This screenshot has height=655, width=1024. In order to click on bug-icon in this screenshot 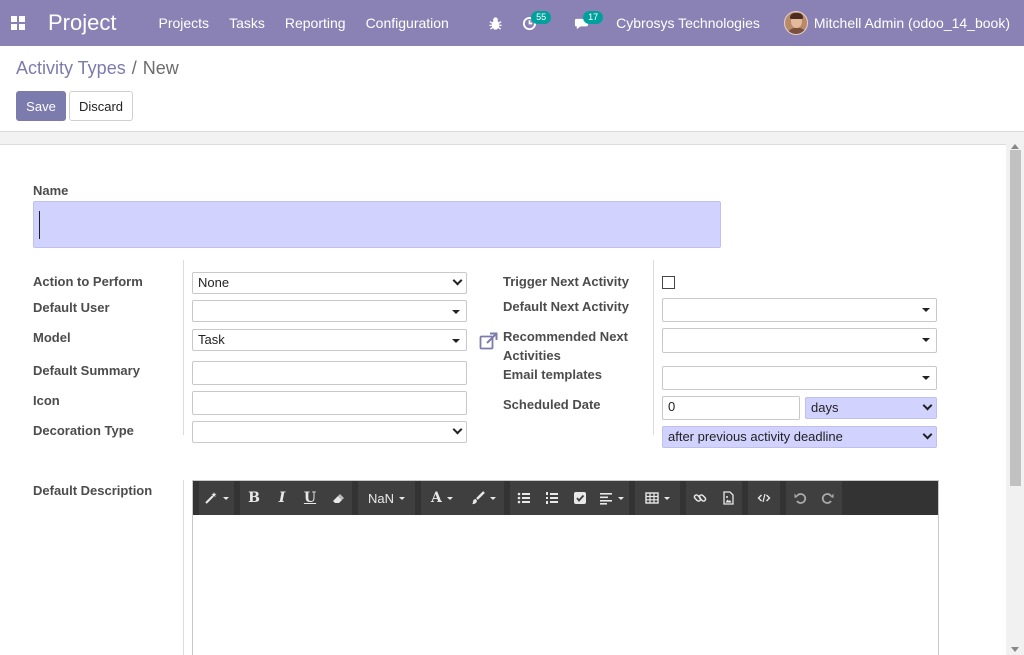, I will do `click(495, 23)`.